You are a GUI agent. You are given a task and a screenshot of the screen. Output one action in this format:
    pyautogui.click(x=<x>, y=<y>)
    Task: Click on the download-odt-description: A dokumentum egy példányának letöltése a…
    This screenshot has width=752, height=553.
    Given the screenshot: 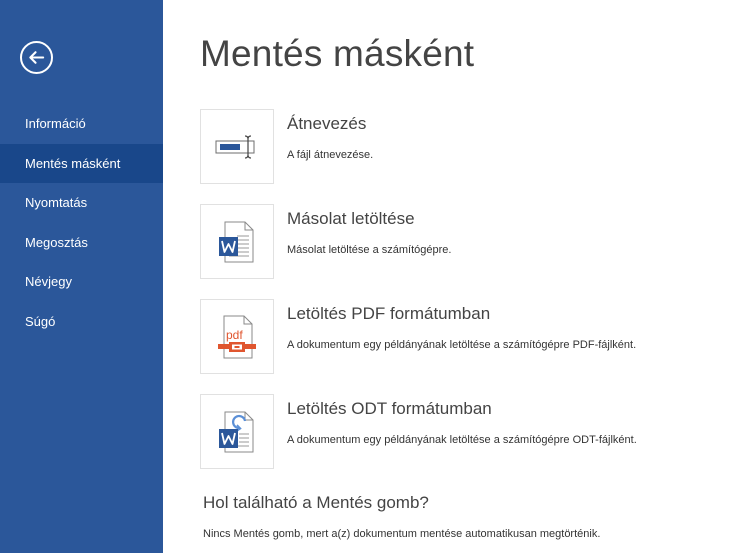 What is the action you would take?
    pyautogui.click(x=462, y=440)
    